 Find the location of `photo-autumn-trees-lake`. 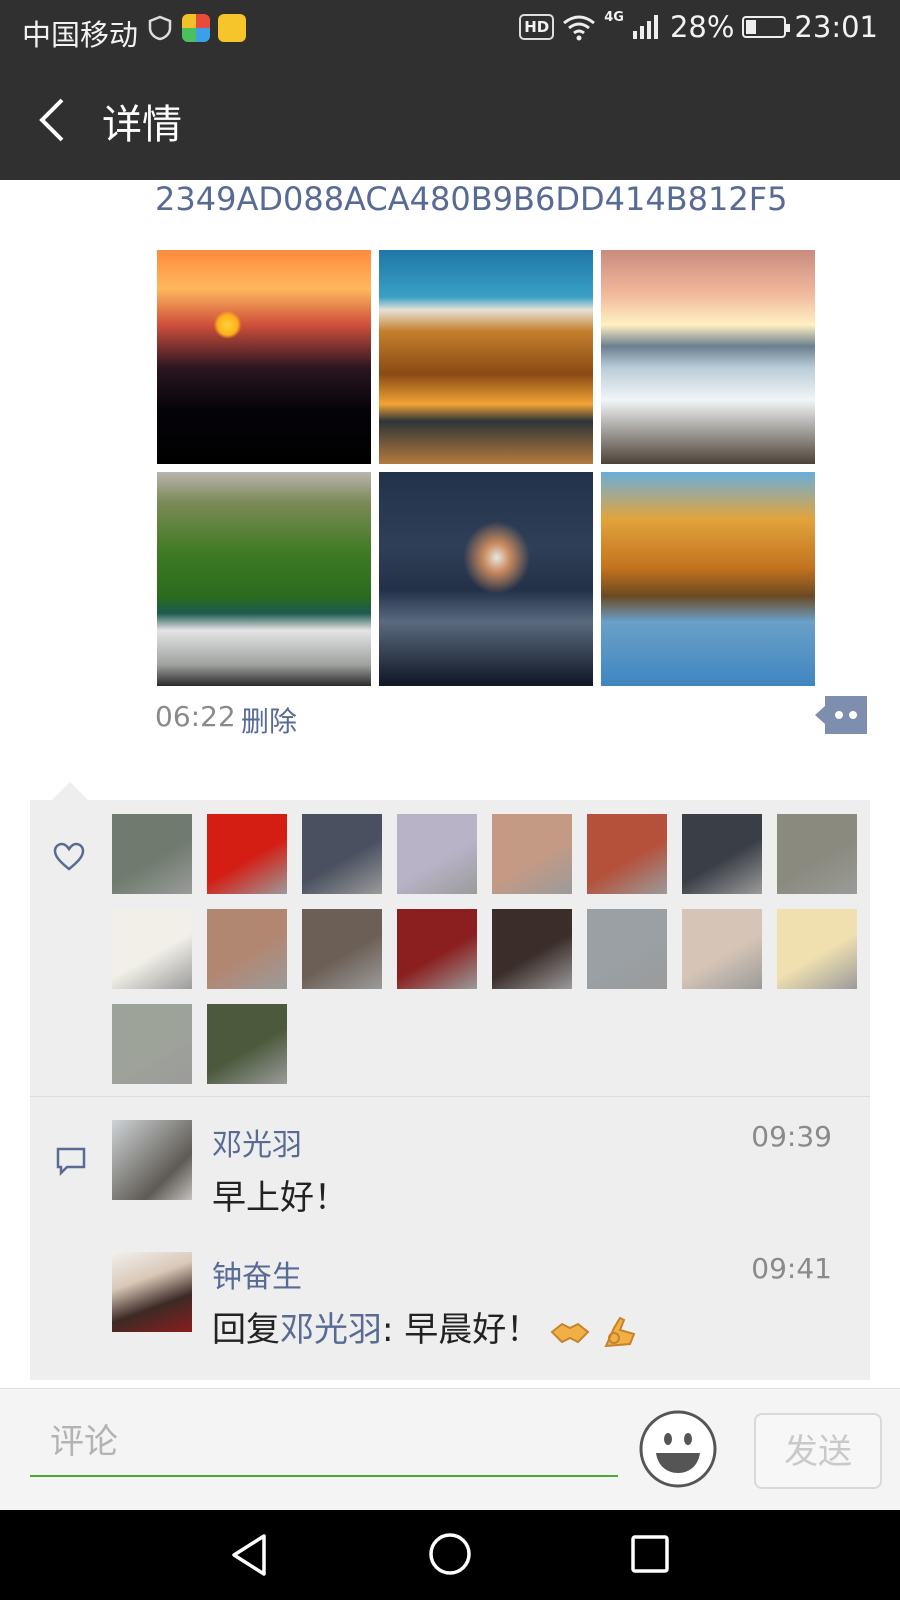

photo-autumn-trees-lake is located at coordinates (708, 579).